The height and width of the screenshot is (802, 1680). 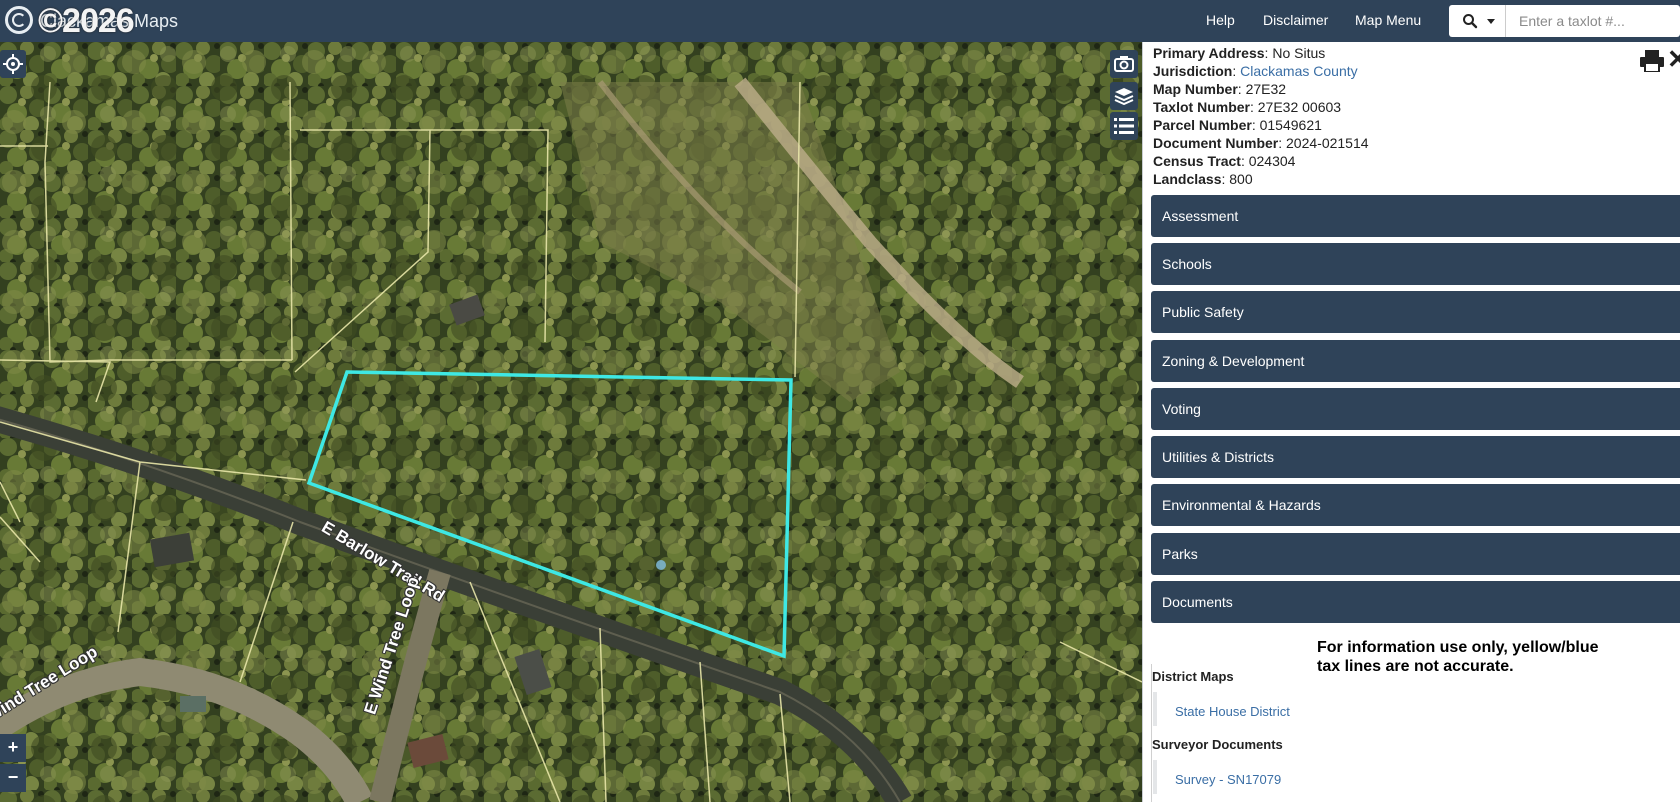 What do you see at coordinates (1415, 505) in the screenshot?
I see `section-environmental-hazards: Environmental & Hazards` at bounding box center [1415, 505].